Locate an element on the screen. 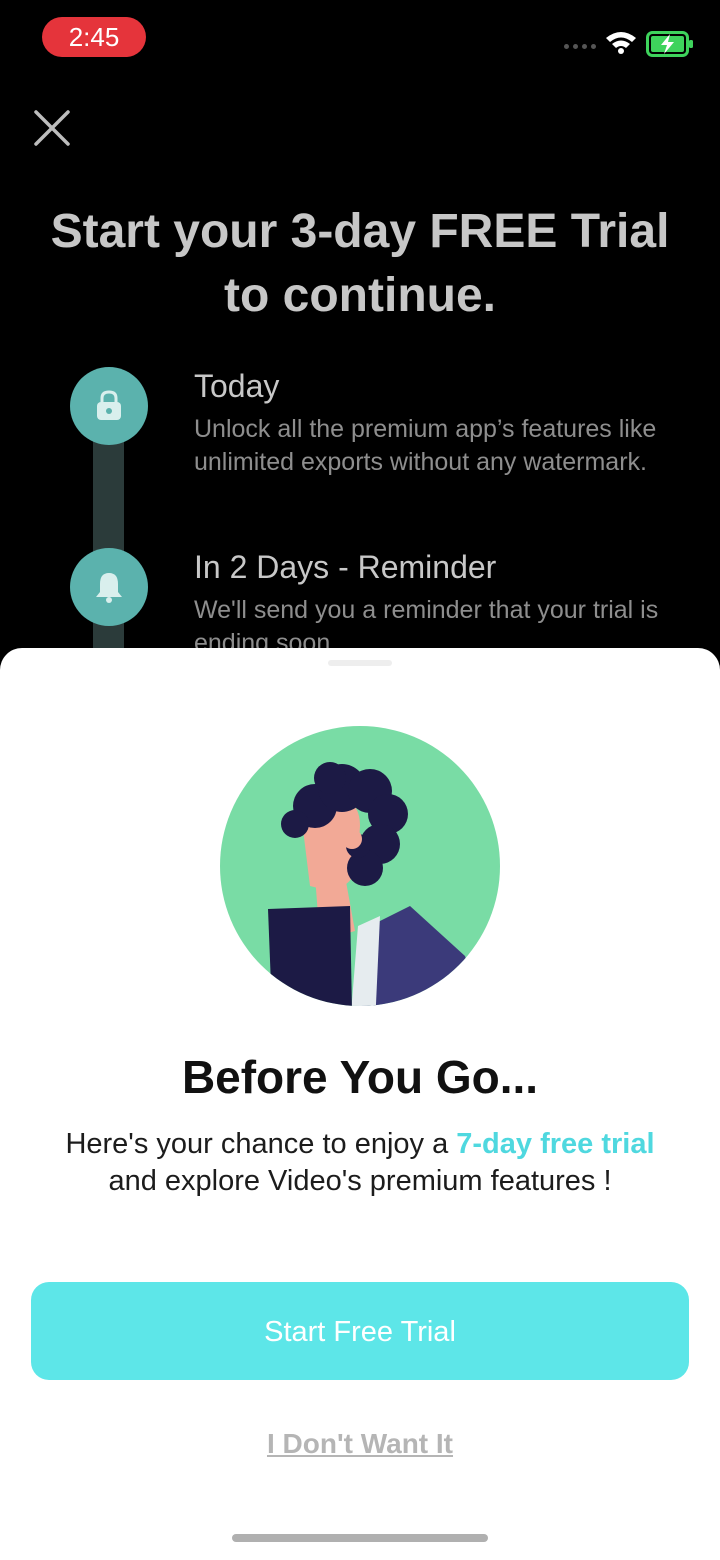 Image resolution: width=720 pixels, height=1560 pixels. wifi-icon is located at coordinates (621, 43).